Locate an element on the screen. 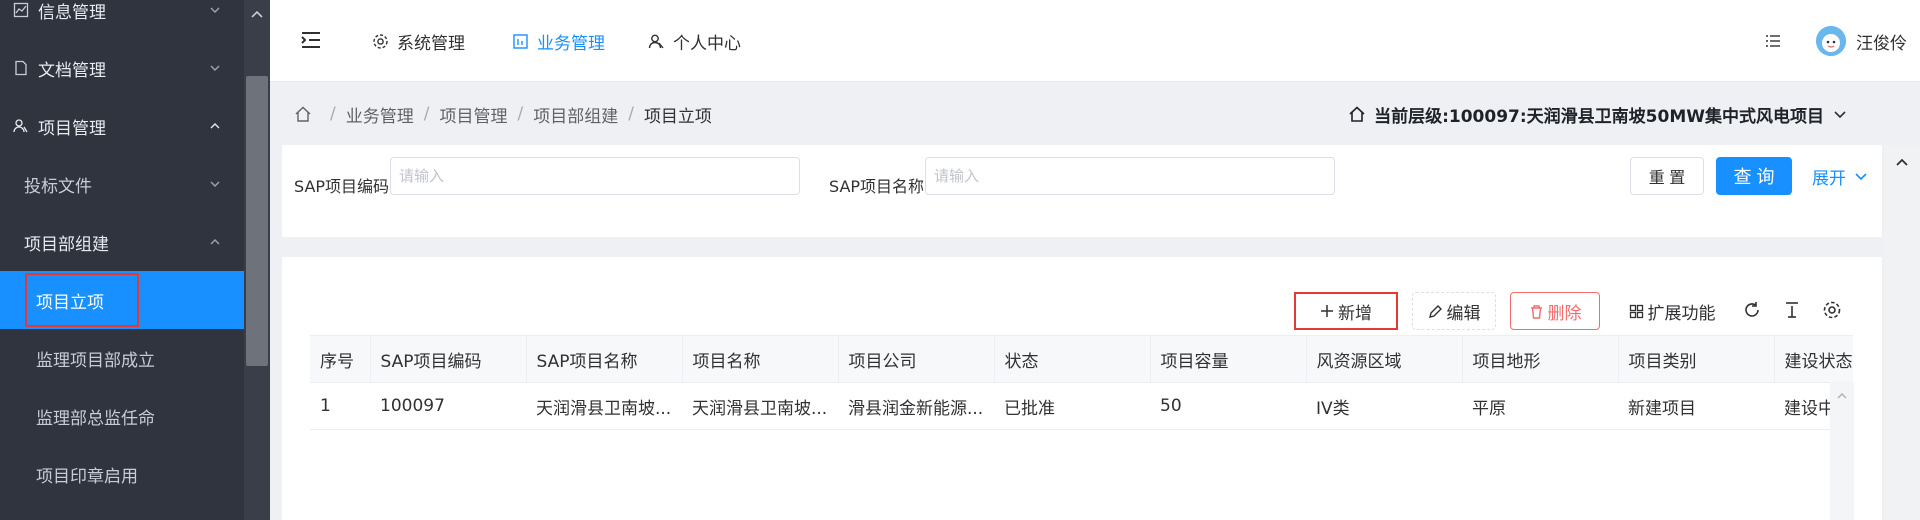  sidebar-item-label: 文档管理 is located at coordinates (72, 70).